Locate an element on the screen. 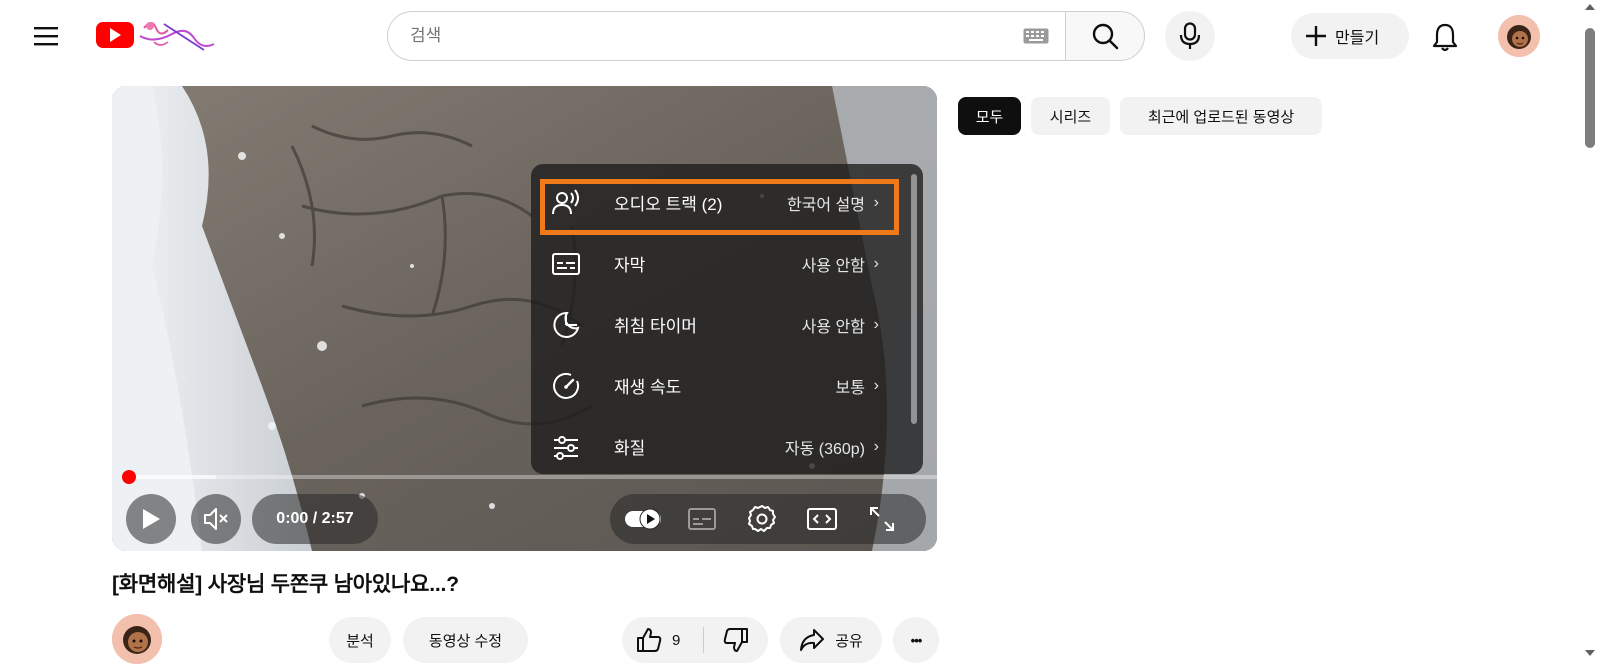 The width and height of the screenshot is (1600, 667). settings-button is located at coordinates (762, 519).